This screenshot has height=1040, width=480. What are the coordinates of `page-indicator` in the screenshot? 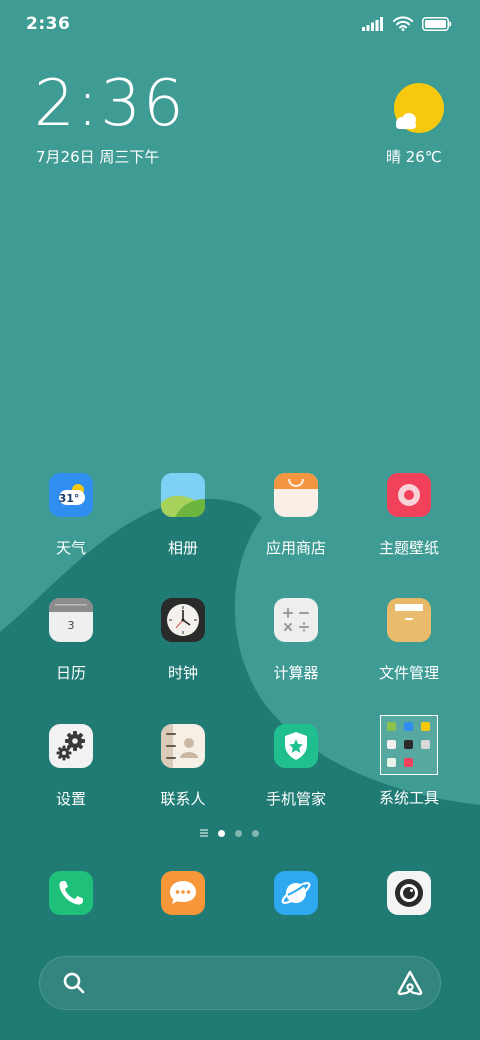 It's located at (229, 833).